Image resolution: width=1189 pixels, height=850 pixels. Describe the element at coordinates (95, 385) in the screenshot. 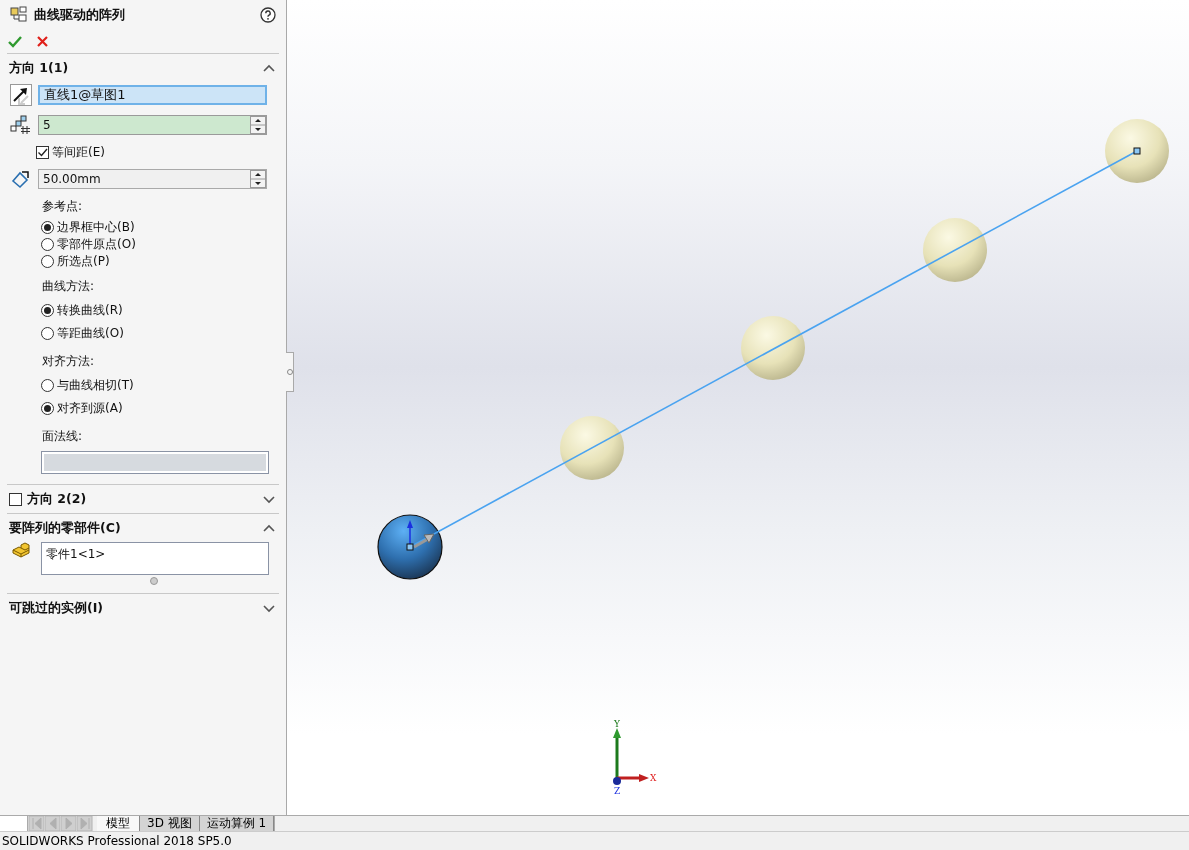

I see `radio-label: 与曲线相切(T)` at that location.